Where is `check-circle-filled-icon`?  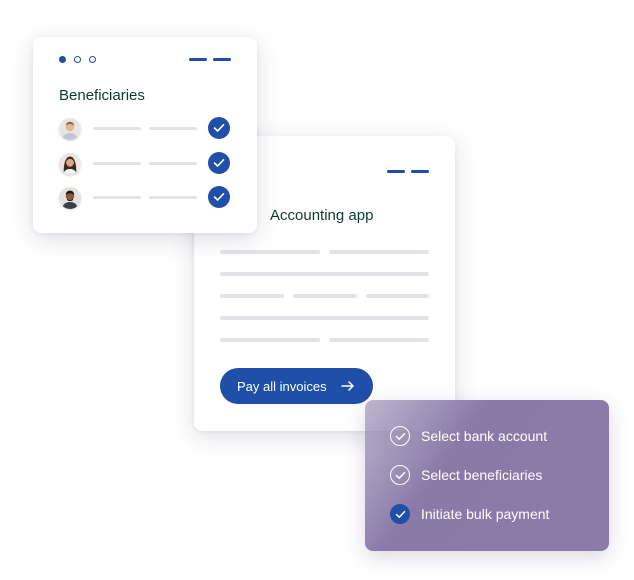 check-circle-filled-icon is located at coordinates (400, 514).